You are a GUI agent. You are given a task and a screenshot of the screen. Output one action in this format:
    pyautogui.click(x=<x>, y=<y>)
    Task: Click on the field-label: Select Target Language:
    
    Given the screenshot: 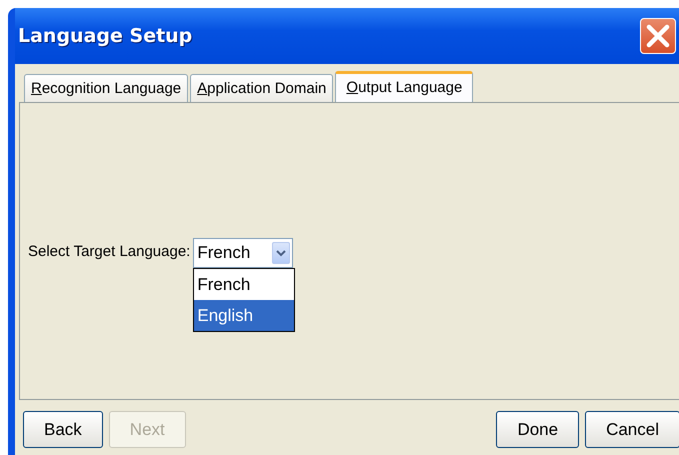 What is the action you would take?
    pyautogui.click(x=109, y=251)
    